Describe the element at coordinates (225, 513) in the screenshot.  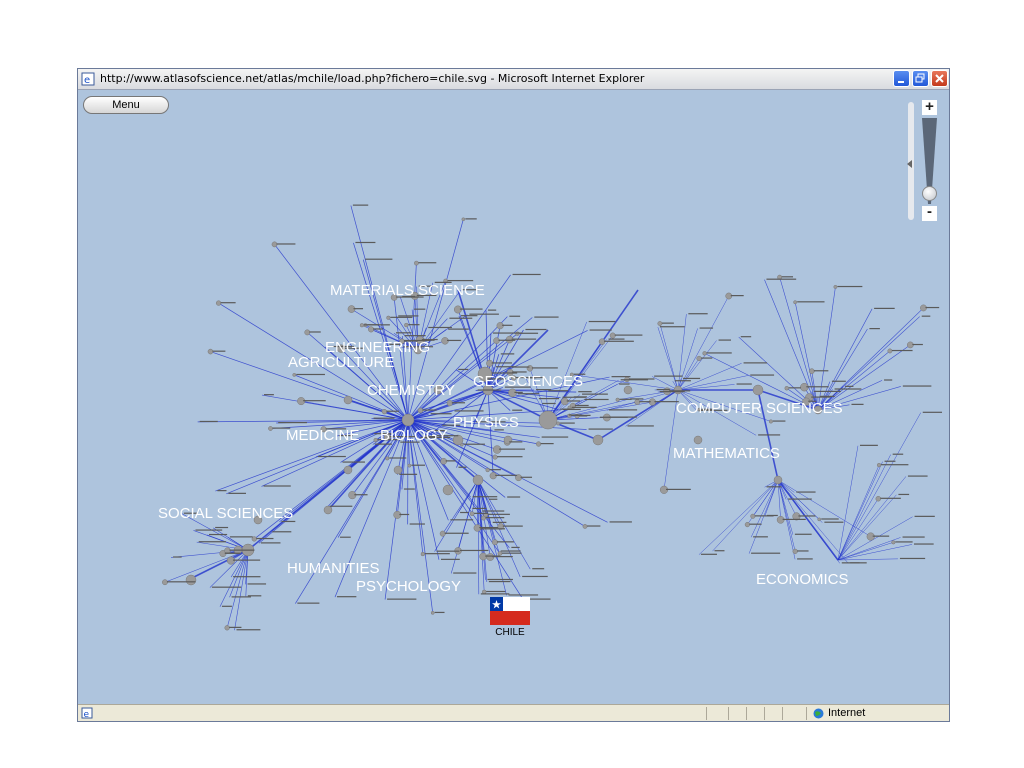
I see `category-label: SOCIAL SCIENCES` at that location.